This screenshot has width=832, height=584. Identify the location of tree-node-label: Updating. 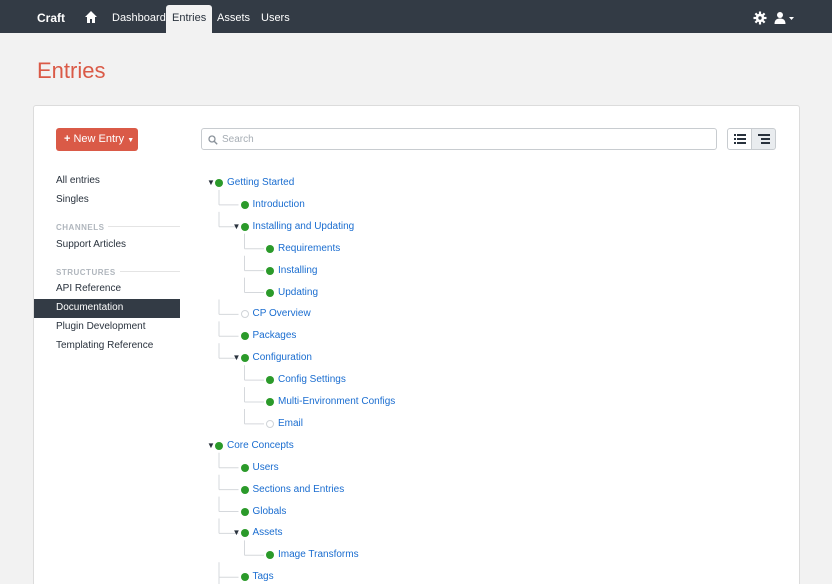
(298, 293).